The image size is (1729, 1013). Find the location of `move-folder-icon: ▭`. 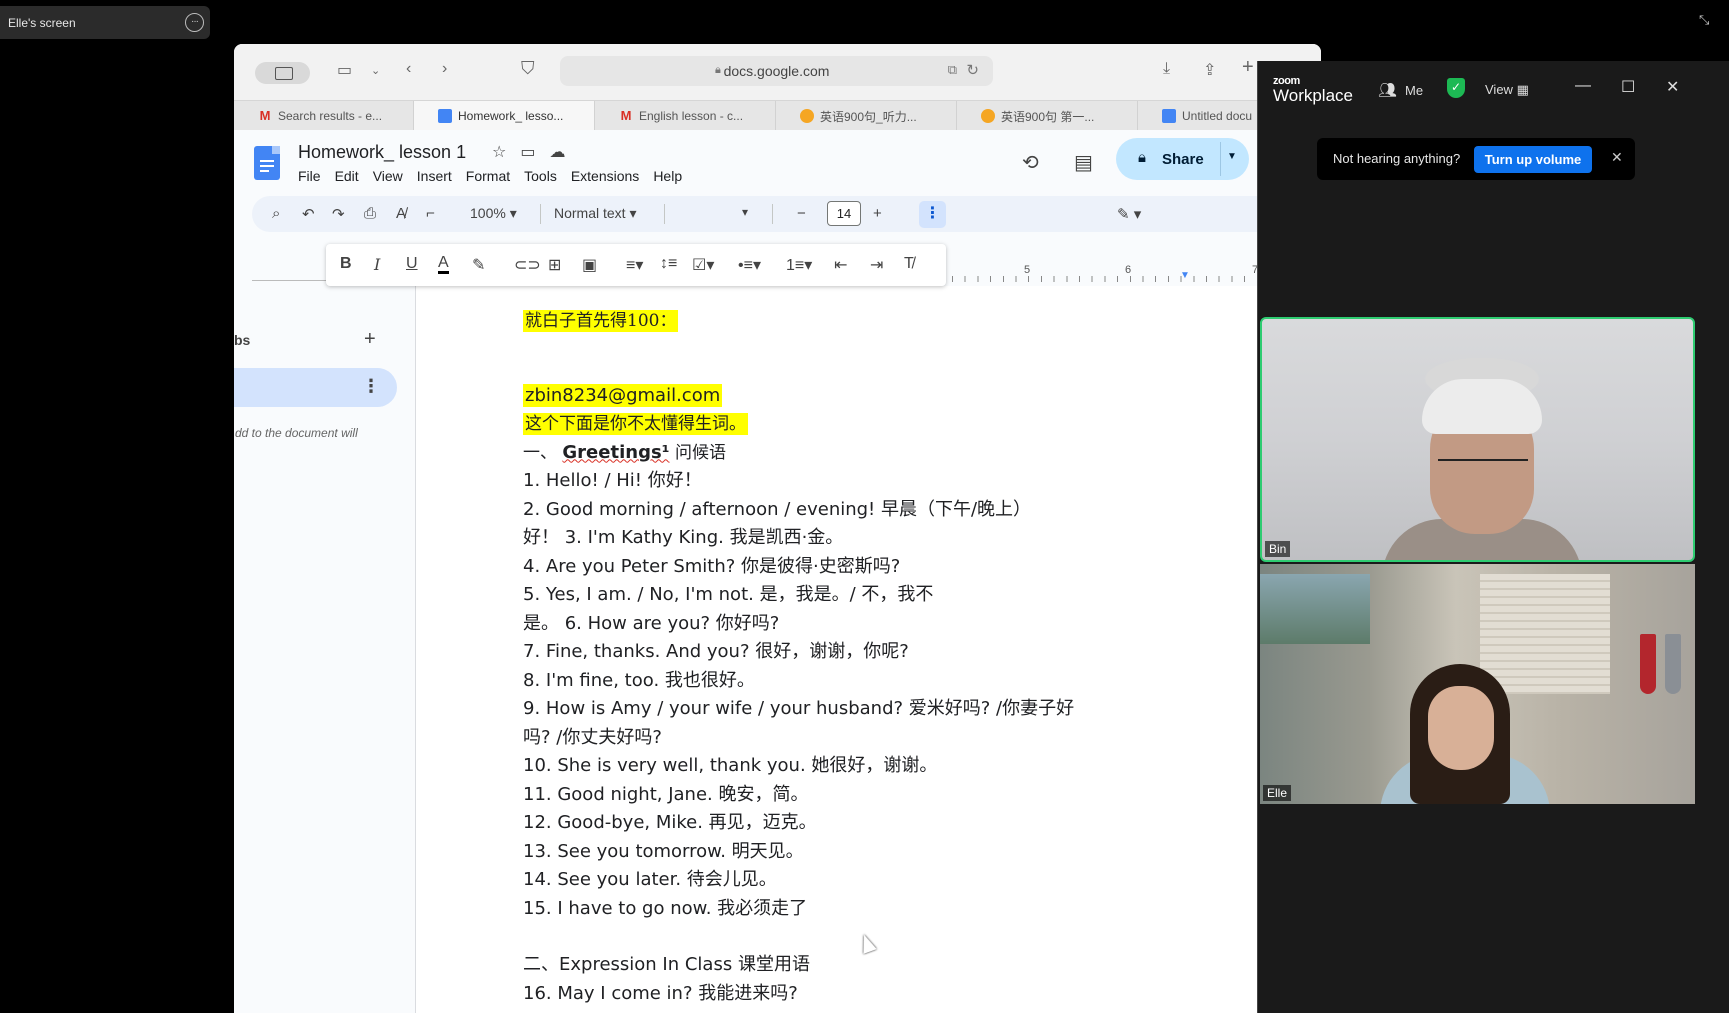

move-folder-icon: ▭ is located at coordinates (527, 152).